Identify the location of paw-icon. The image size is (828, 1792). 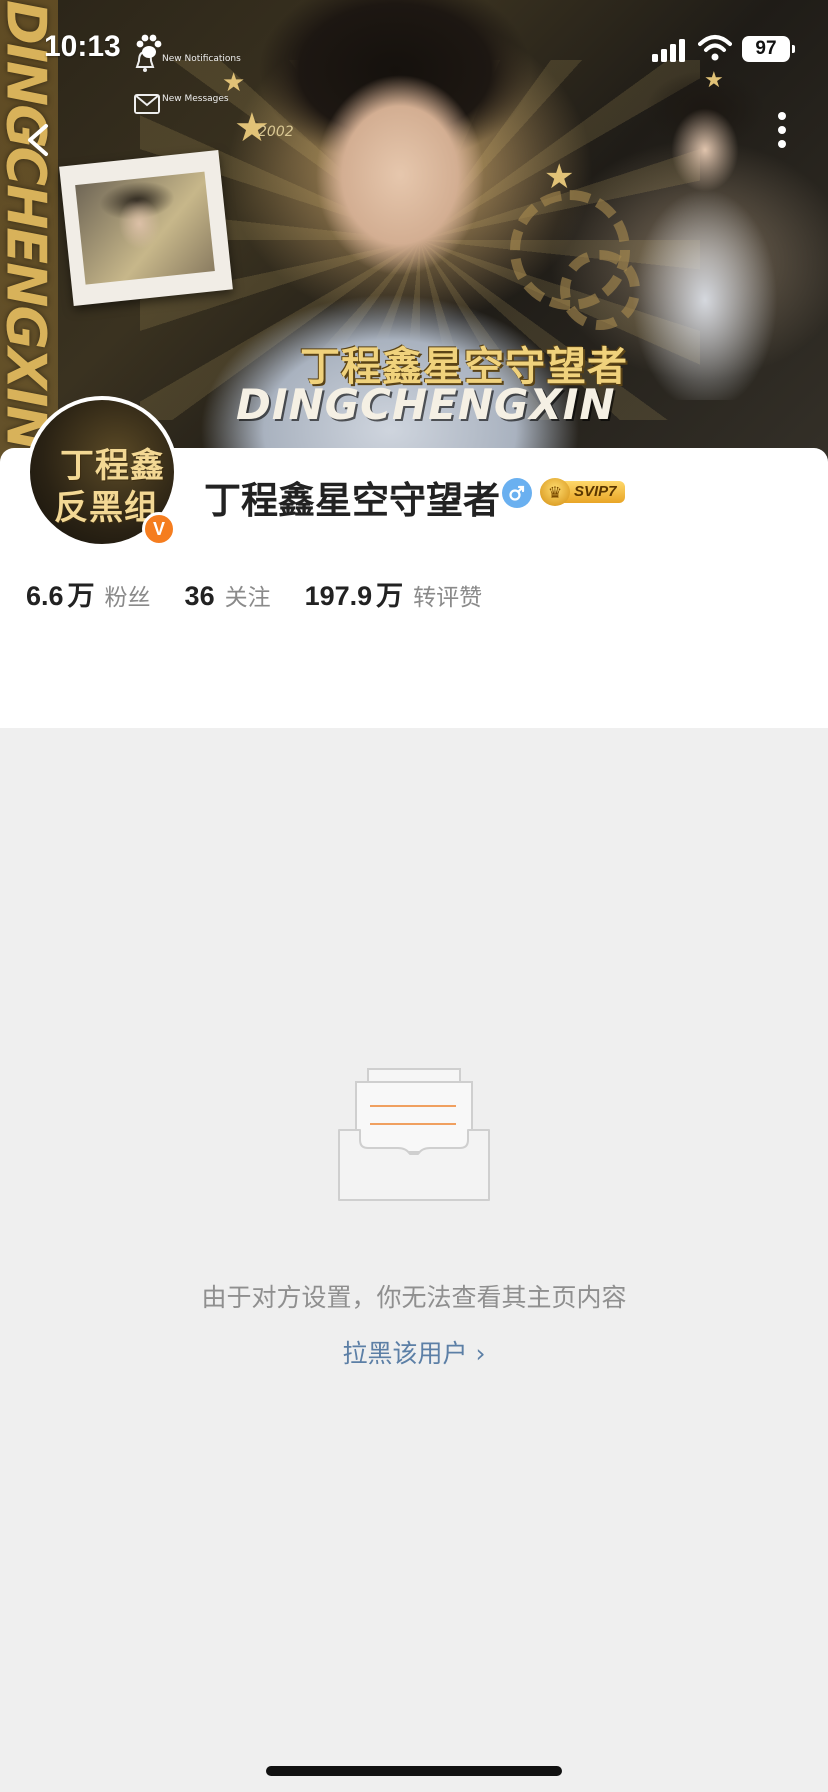
(149, 46).